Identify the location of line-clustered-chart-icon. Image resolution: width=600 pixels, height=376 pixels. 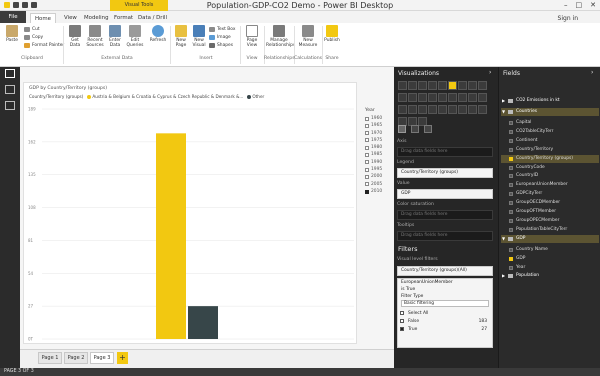
(412, 97).